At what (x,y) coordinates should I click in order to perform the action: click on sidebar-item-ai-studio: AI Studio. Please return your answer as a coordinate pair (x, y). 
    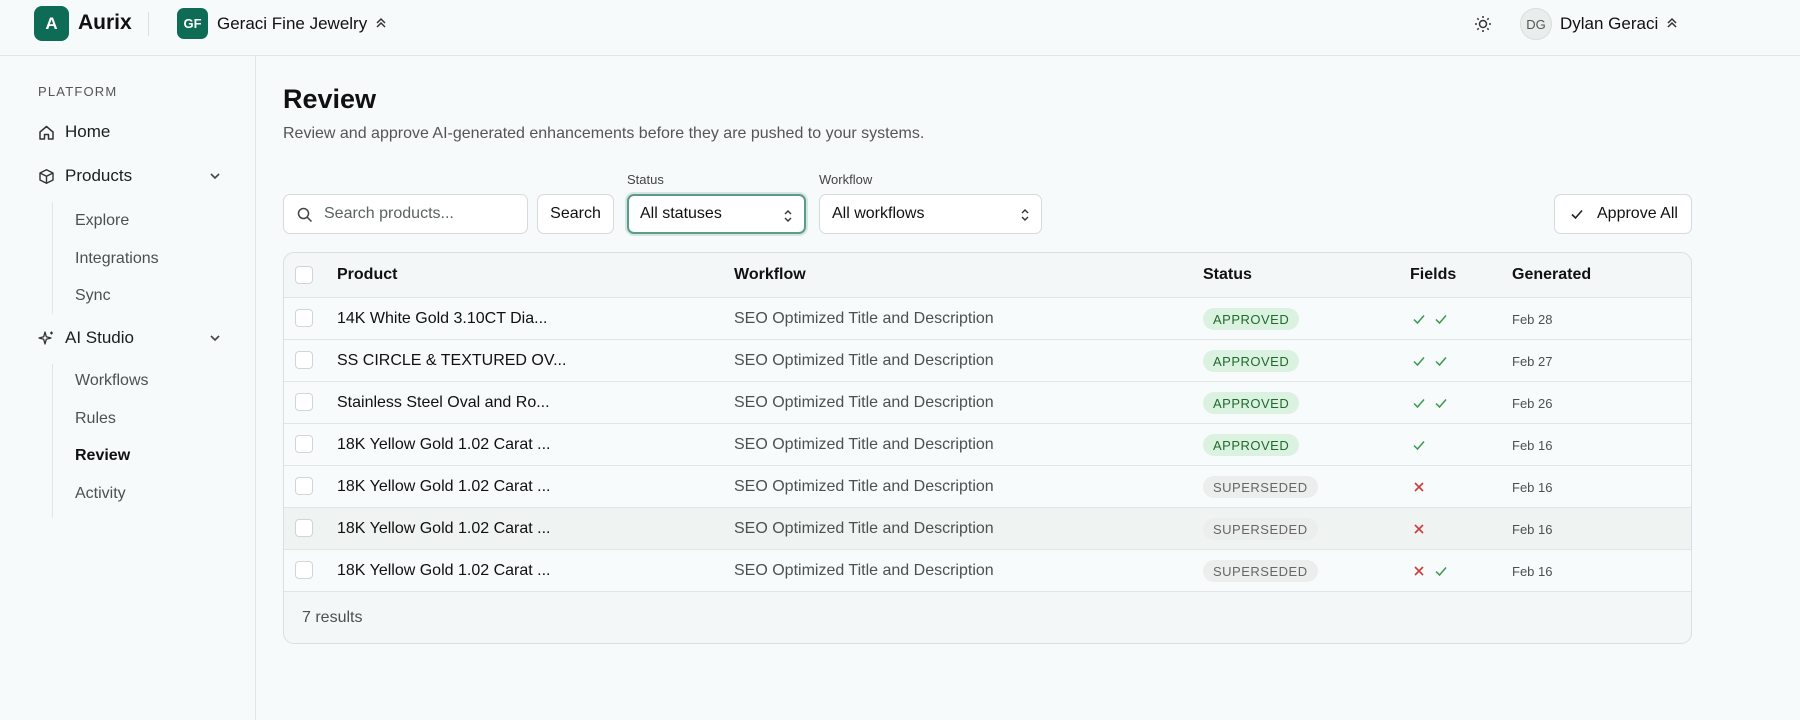
    Looking at the image, I should click on (86, 338).